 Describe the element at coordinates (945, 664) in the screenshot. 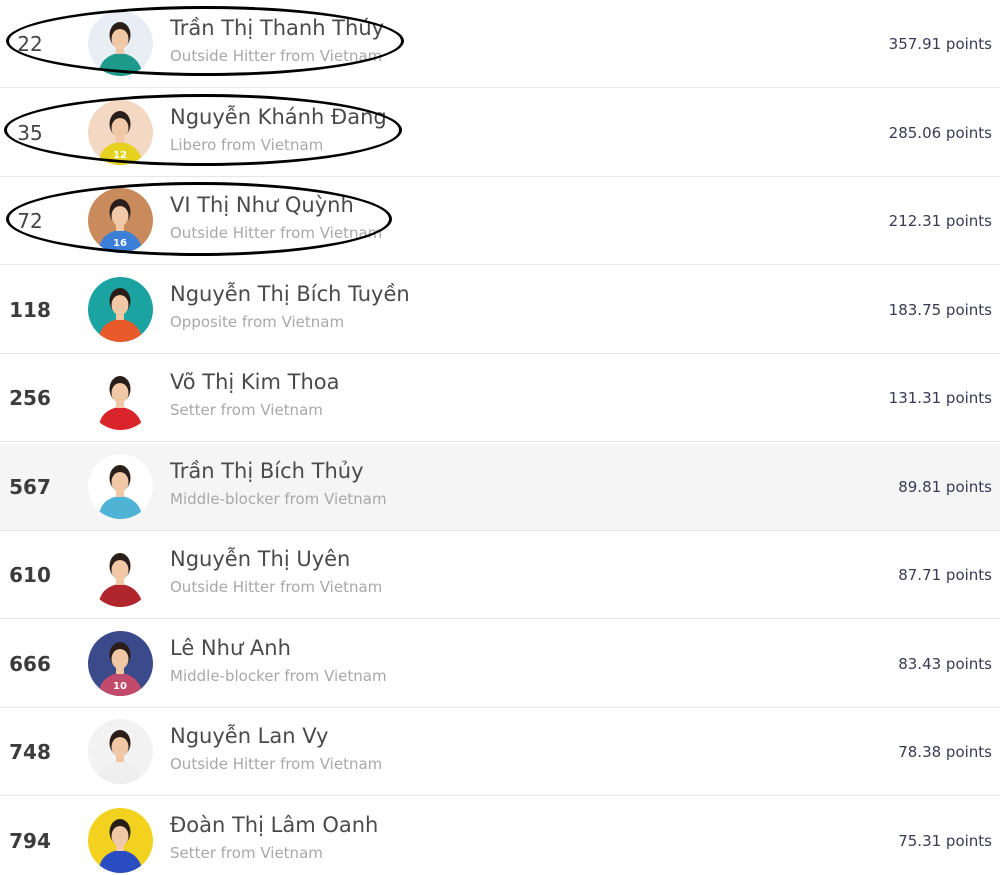

I see `player-points: 83.43 points` at that location.